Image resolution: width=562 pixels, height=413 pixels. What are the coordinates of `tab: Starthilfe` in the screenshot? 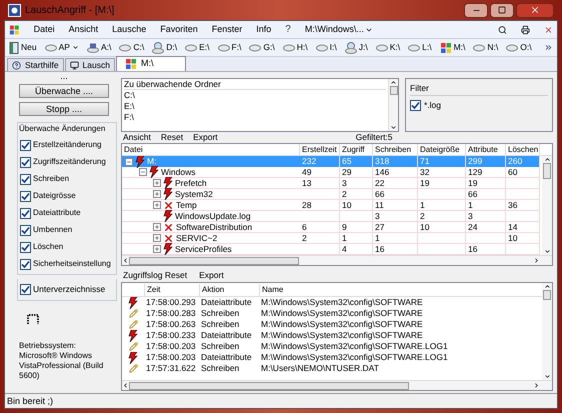 It's located at (35, 64).